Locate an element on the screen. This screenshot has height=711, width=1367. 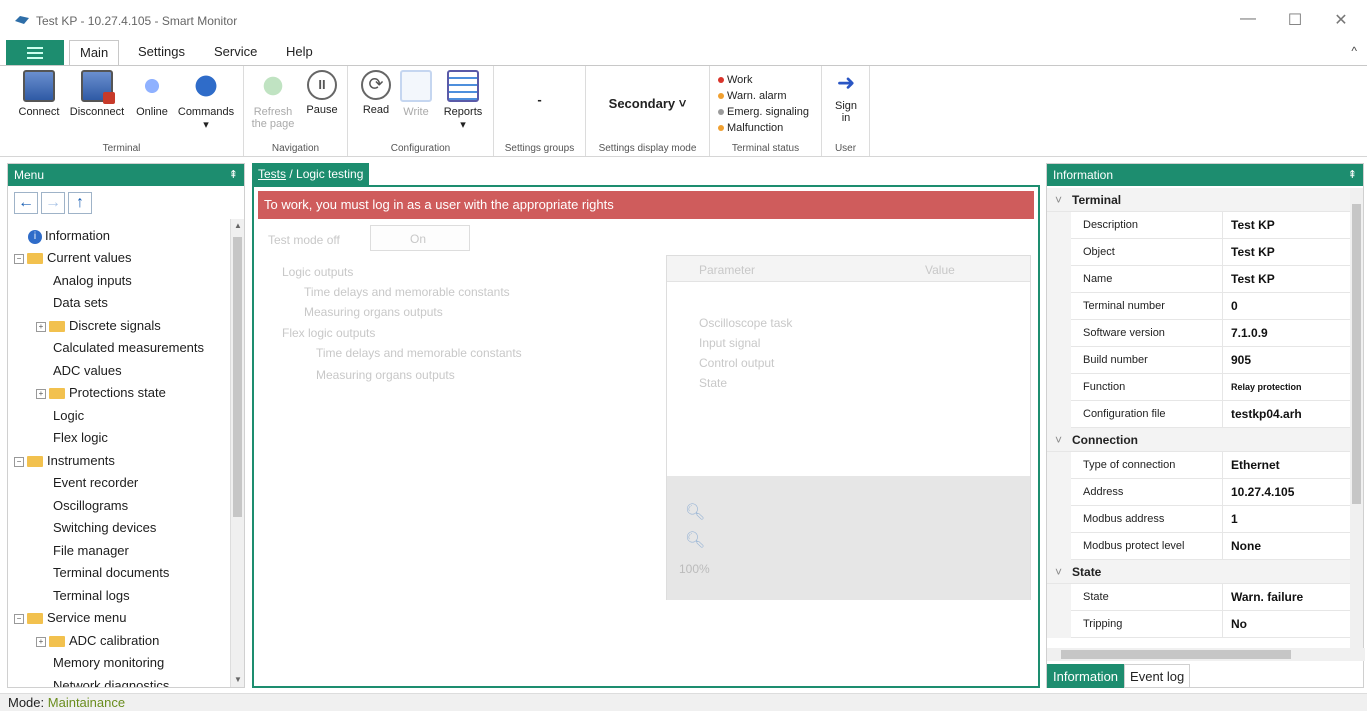
minimize-button: — is located at coordinates (1248, 19).